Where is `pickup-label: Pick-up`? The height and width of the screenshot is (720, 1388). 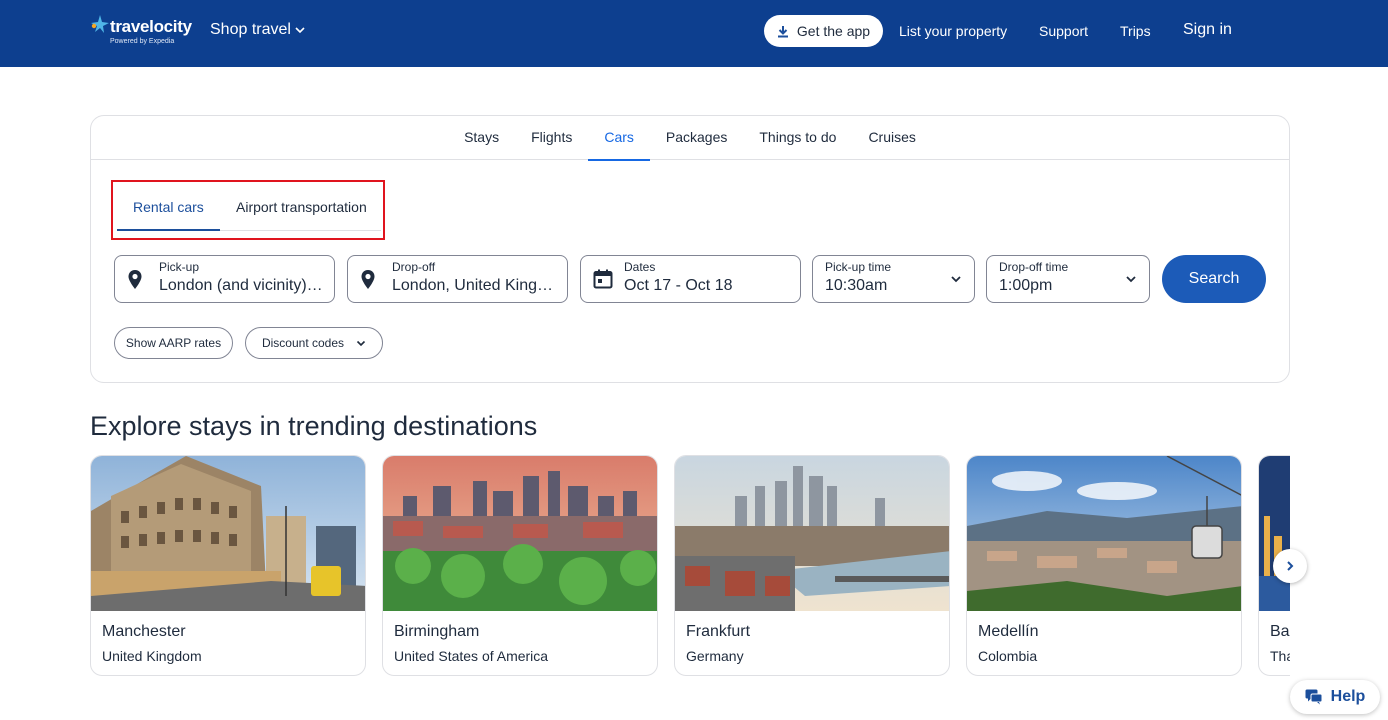 pickup-label: Pick-up is located at coordinates (179, 267).